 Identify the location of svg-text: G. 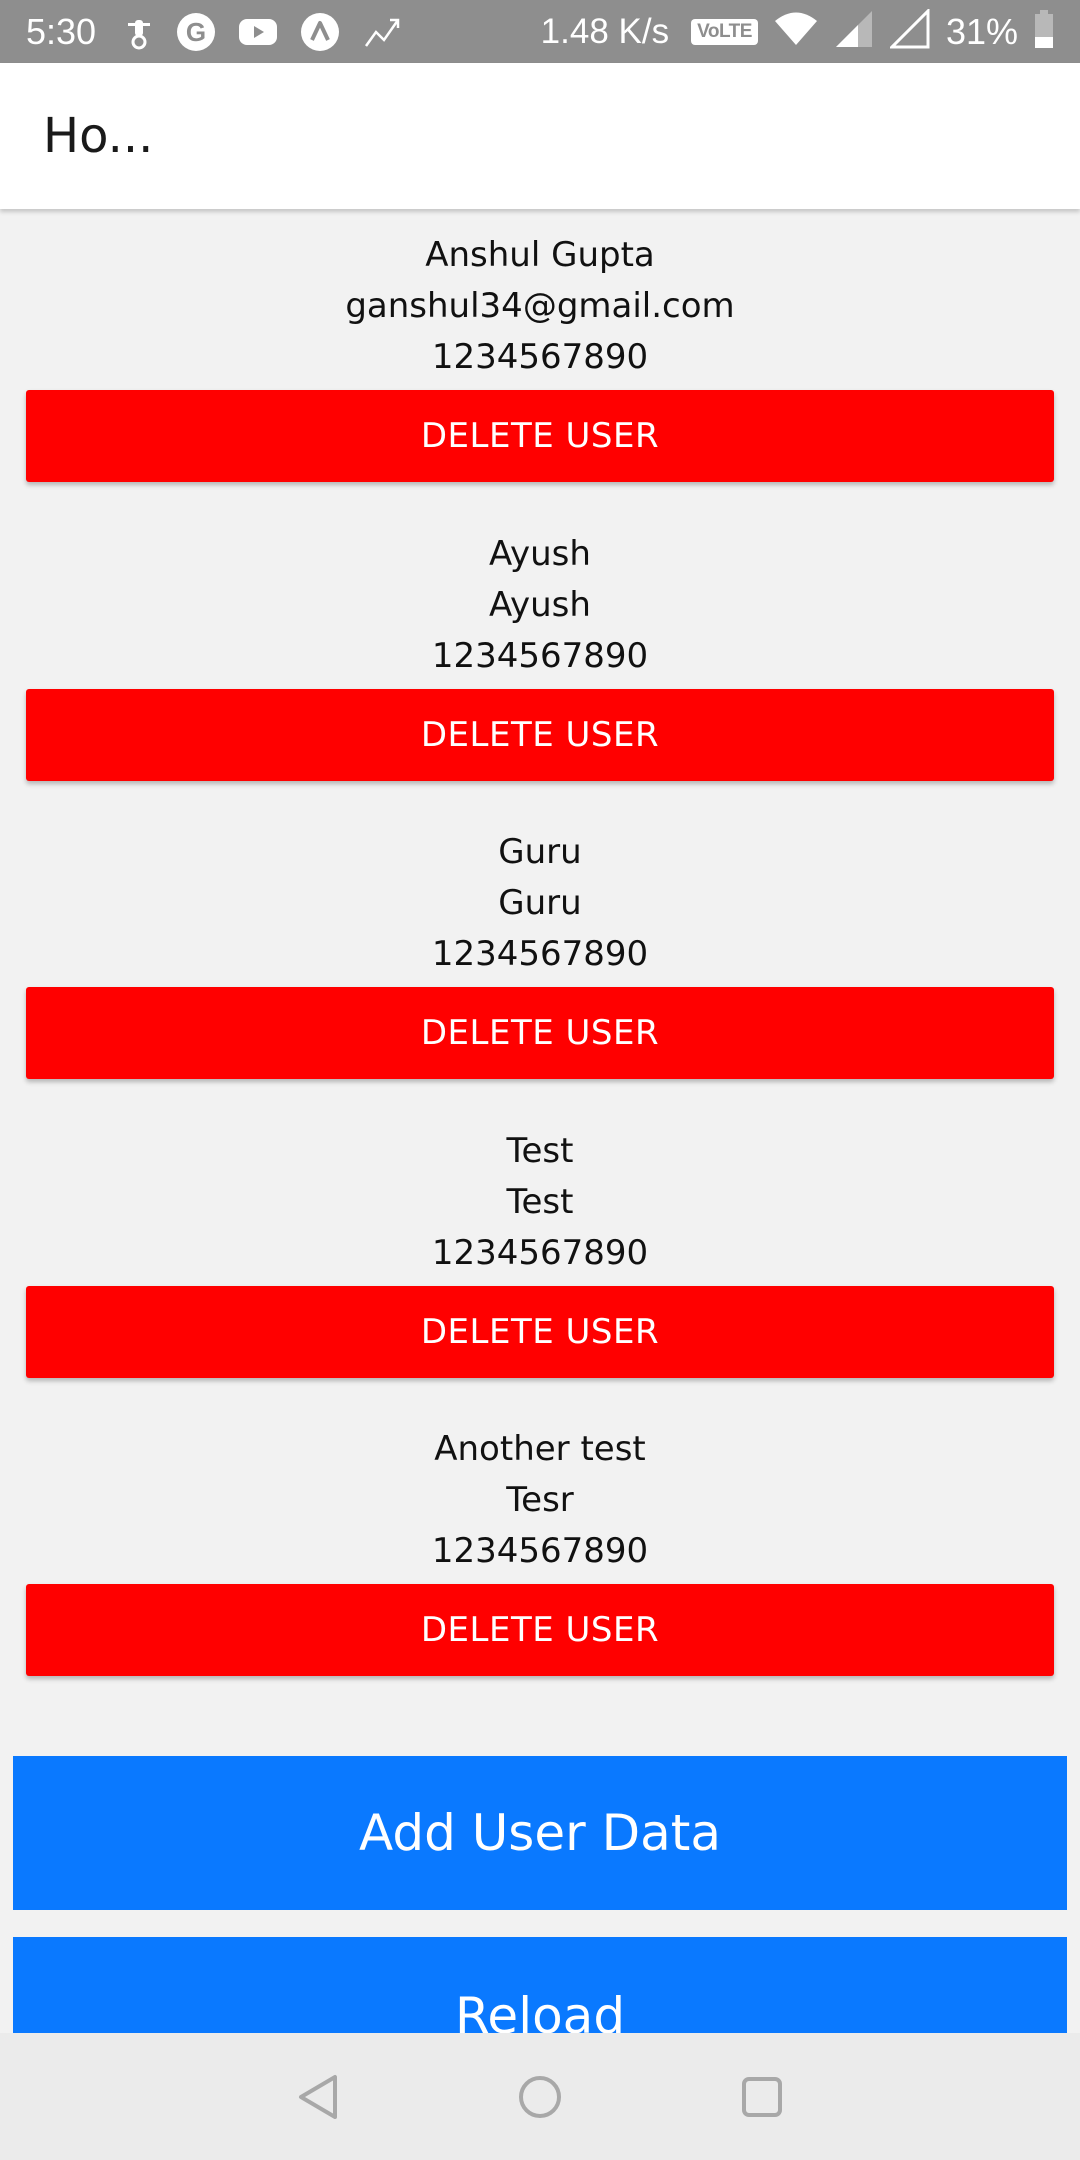
(196, 32).